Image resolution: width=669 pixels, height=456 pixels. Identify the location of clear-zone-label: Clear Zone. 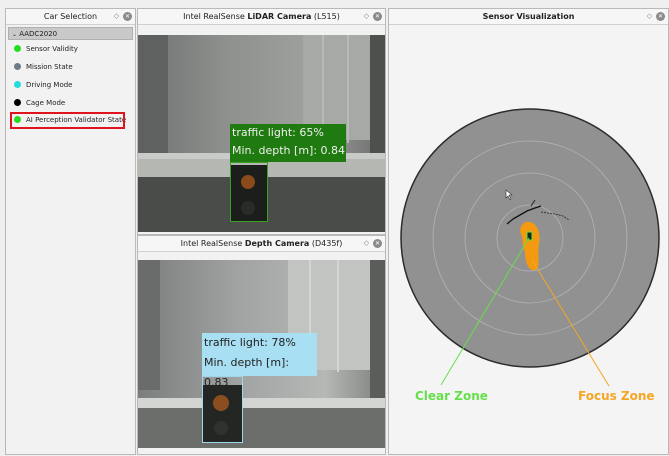
(451, 396).